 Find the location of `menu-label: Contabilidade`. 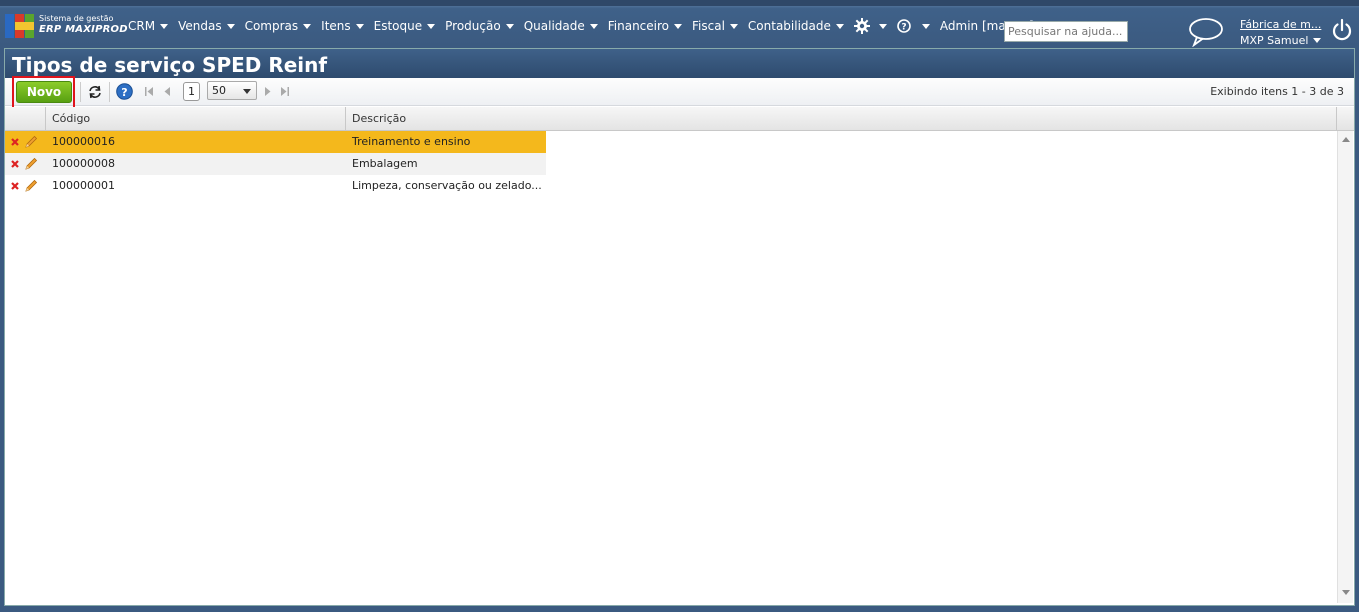

menu-label: Contabilidade is located at coordinates (789, 26).